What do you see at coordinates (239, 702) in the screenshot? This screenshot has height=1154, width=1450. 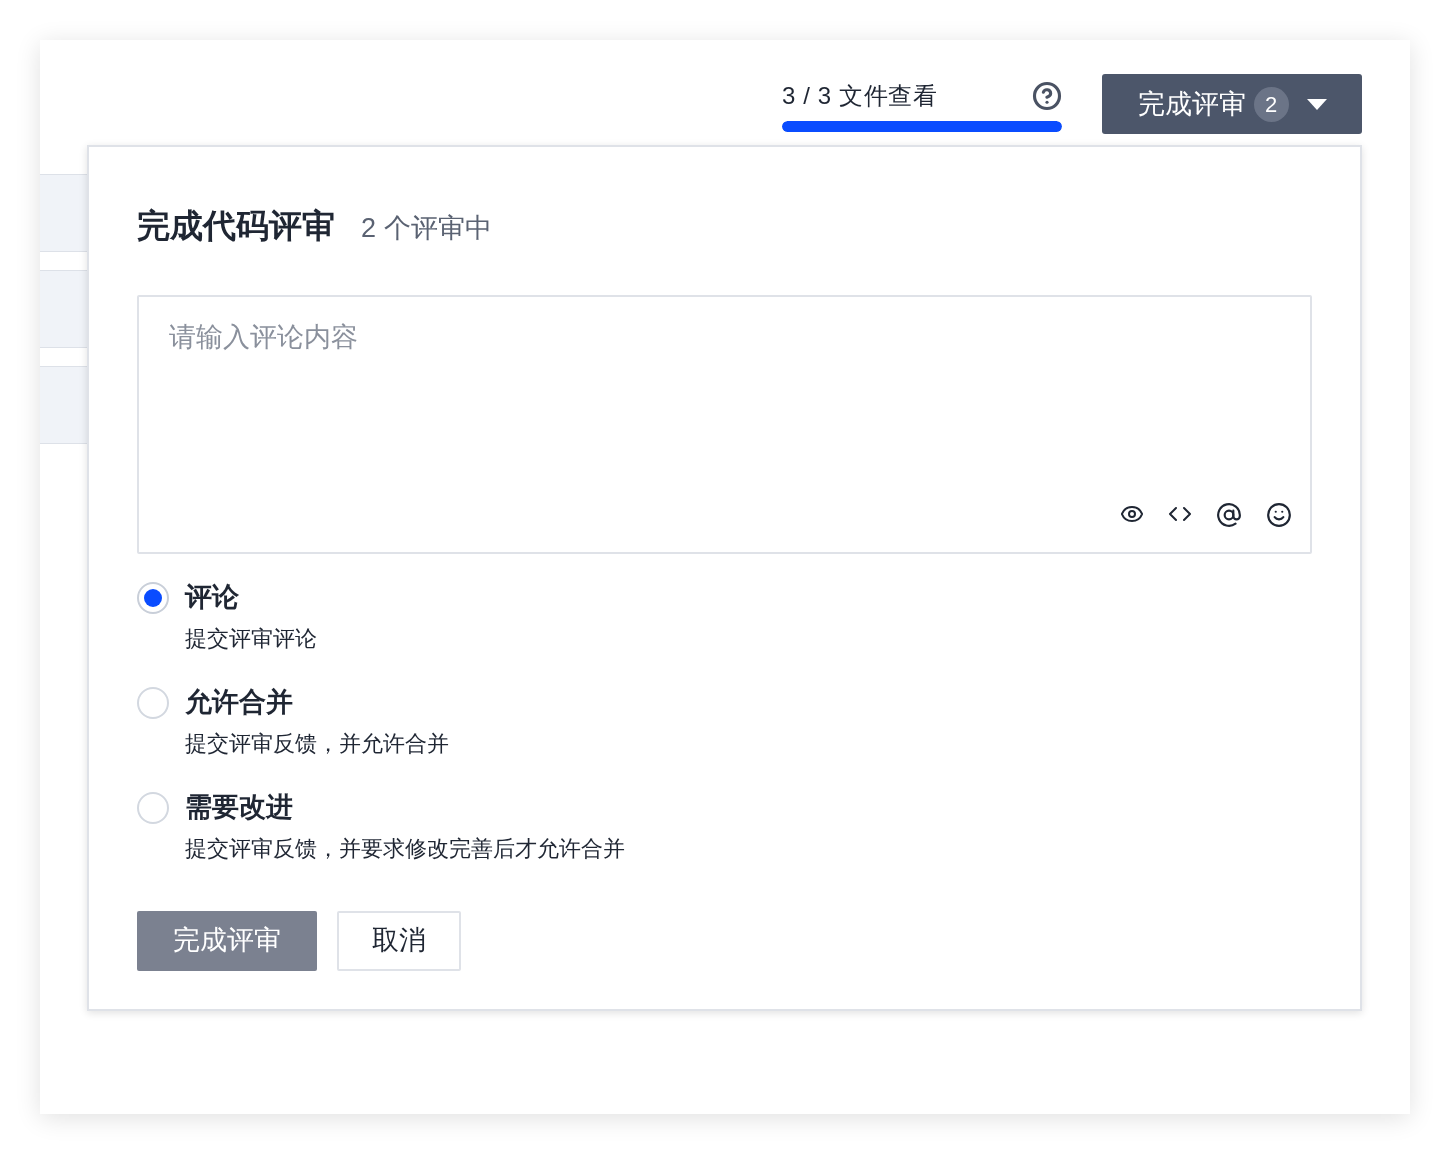 I see `option-label: 允许合并` at bounding box center [239, 702].